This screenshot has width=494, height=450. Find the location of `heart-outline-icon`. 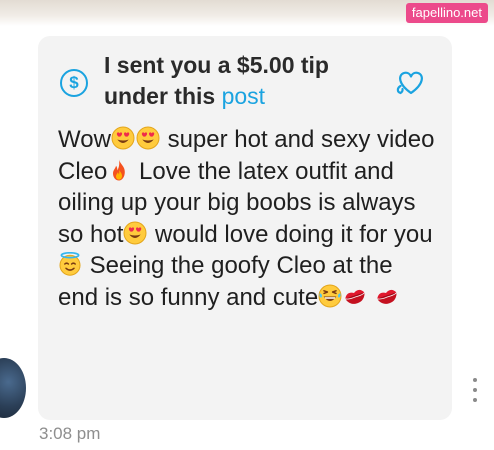

heart-outline-icon is located at coordinates (411, 82).